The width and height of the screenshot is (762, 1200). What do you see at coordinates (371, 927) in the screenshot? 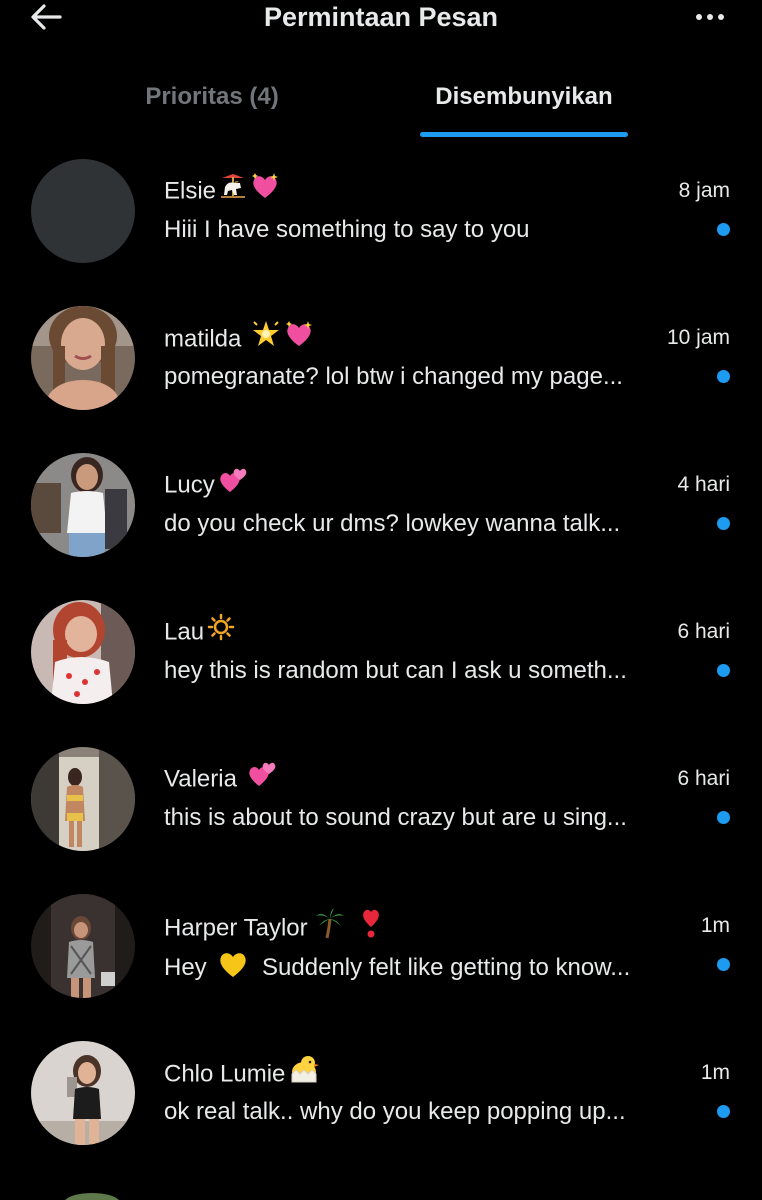
I see `exclamation-heart-emoji` at bounding box center [371, 927].